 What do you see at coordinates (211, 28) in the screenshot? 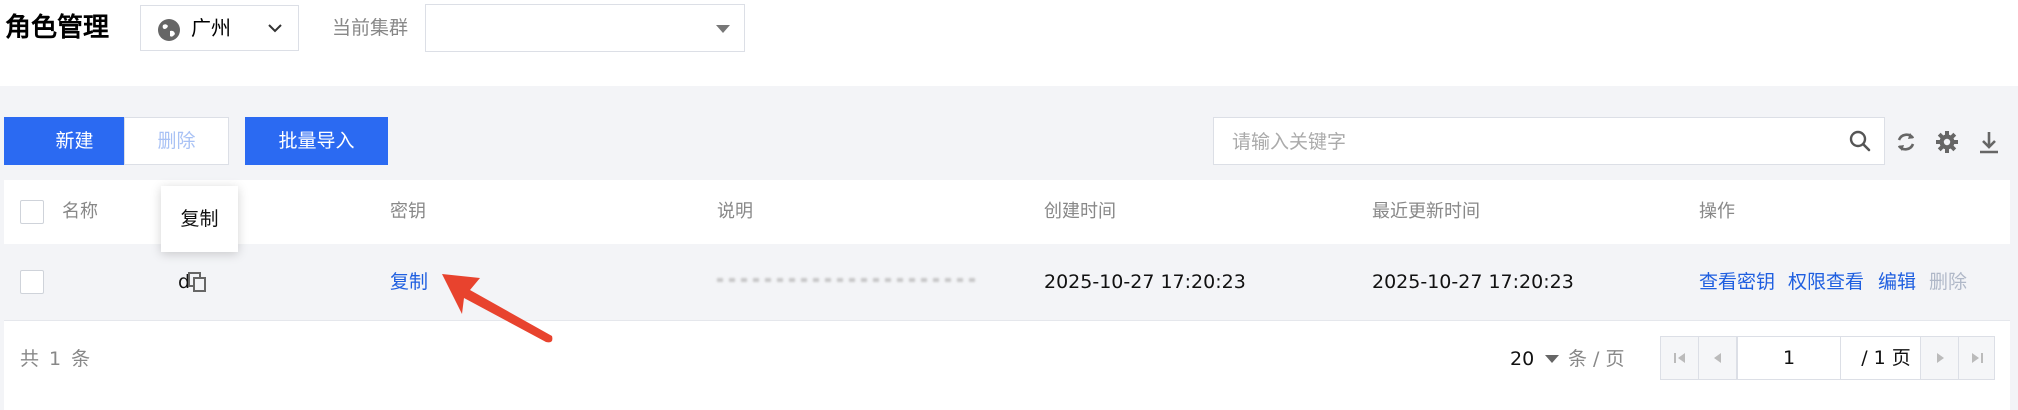
I see `region-label: 广州` at bounding box center [211, 28].